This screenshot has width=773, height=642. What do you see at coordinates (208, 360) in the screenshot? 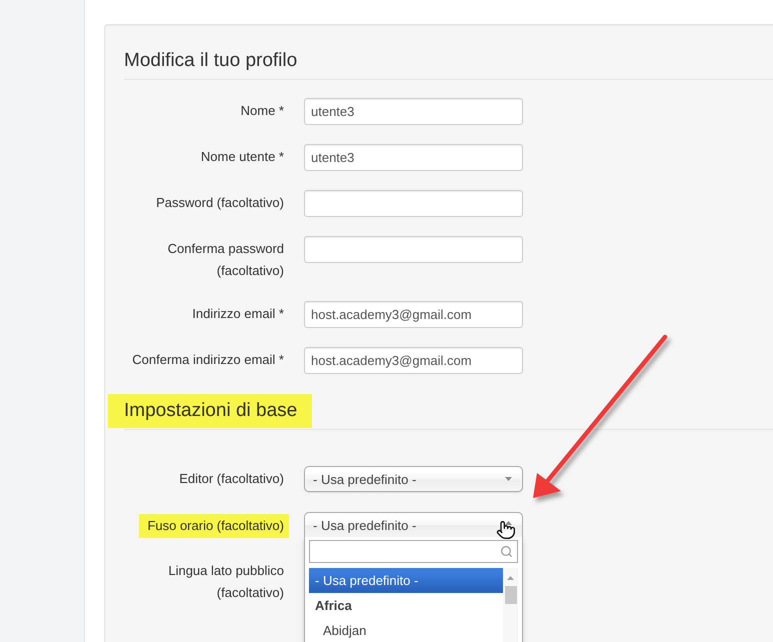
I see `field-label: Conferma indirizzo email *` at bounding box center [208, 360].